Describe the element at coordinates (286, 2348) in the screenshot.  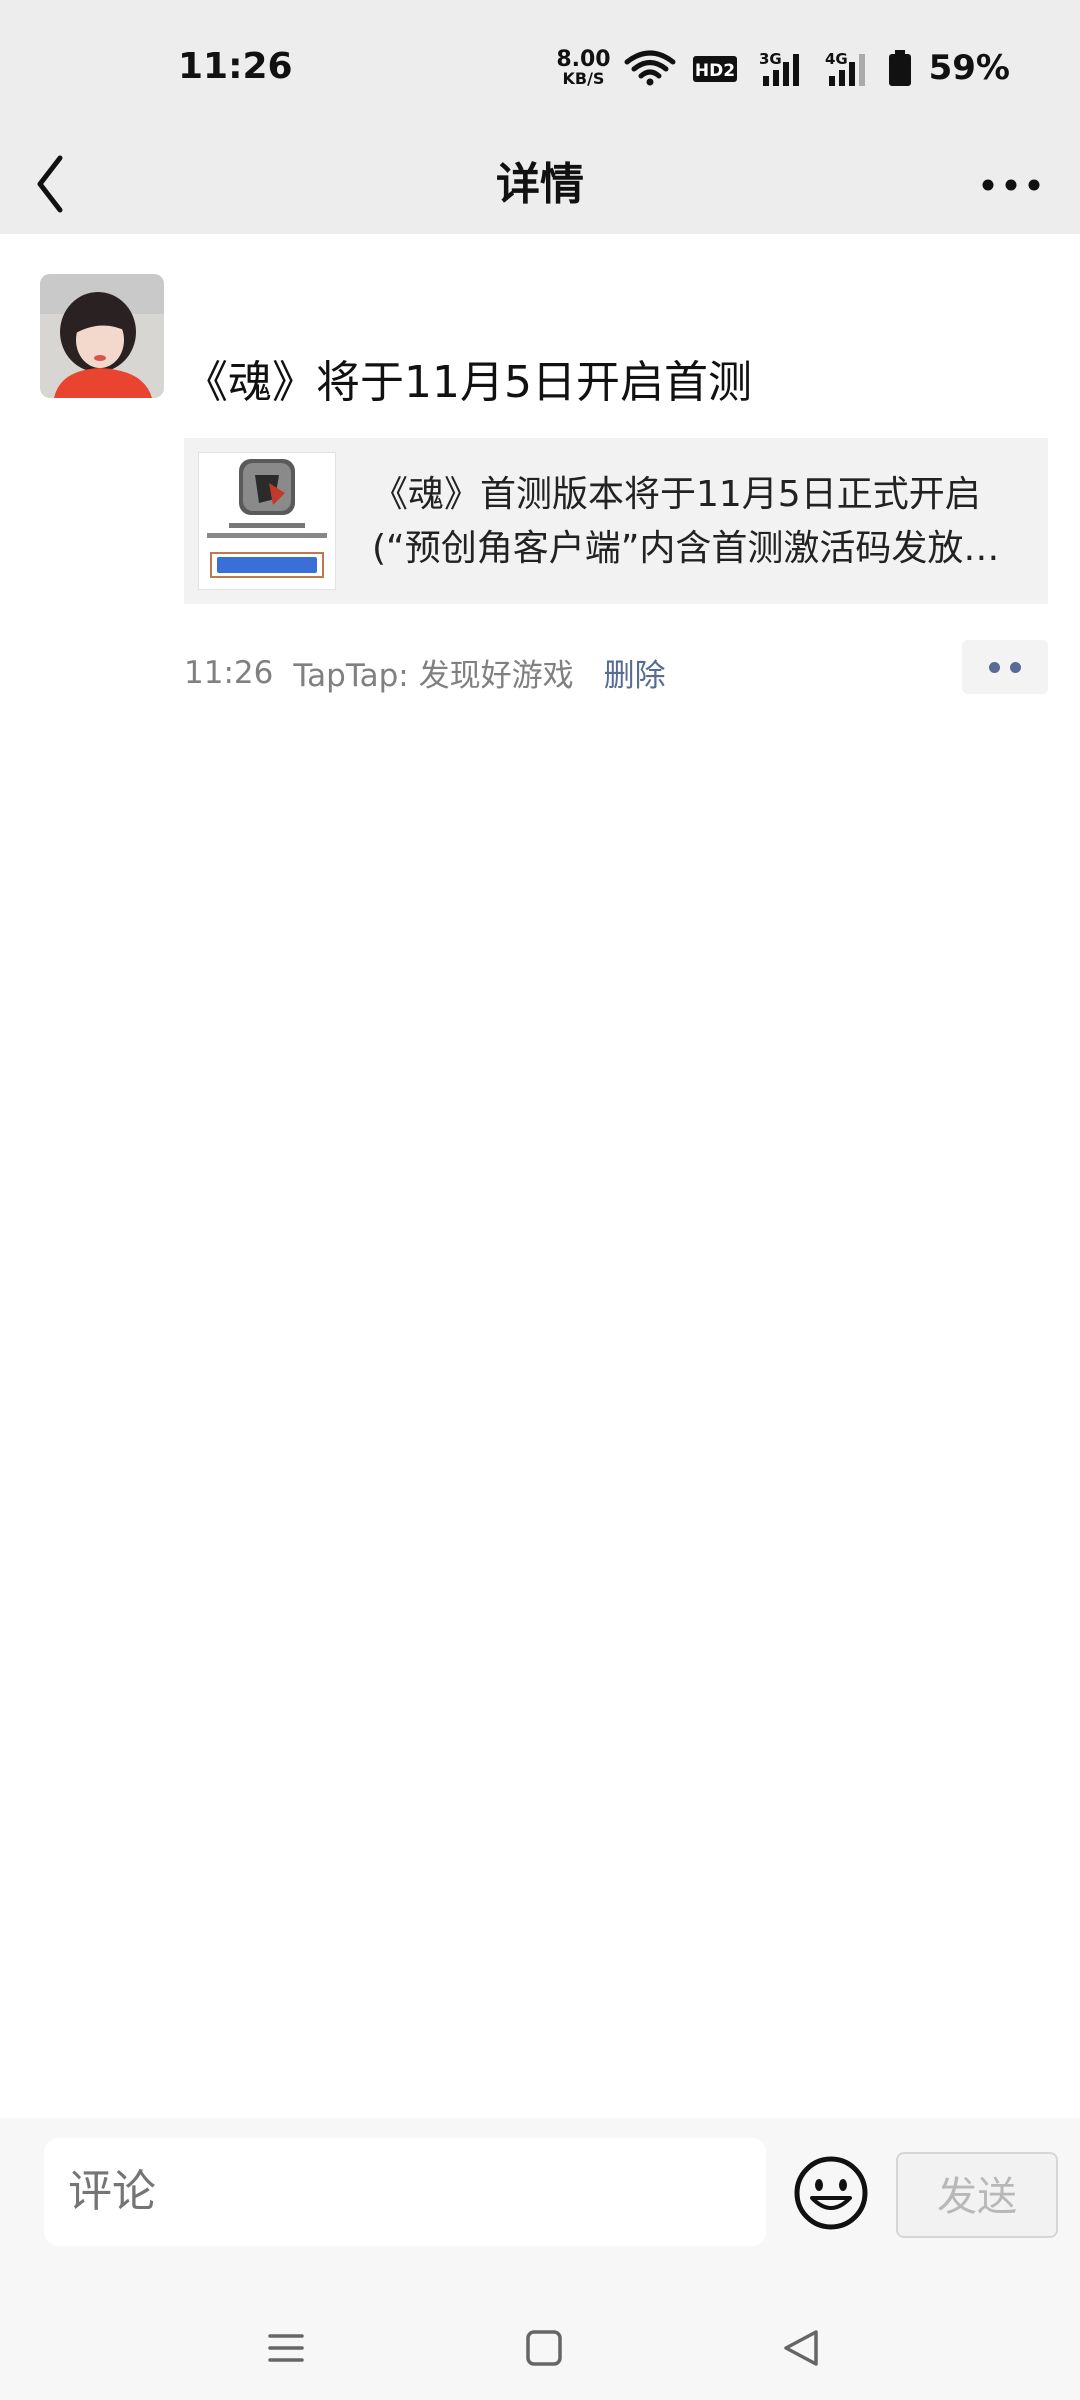
I see `menu-icon` at that location.